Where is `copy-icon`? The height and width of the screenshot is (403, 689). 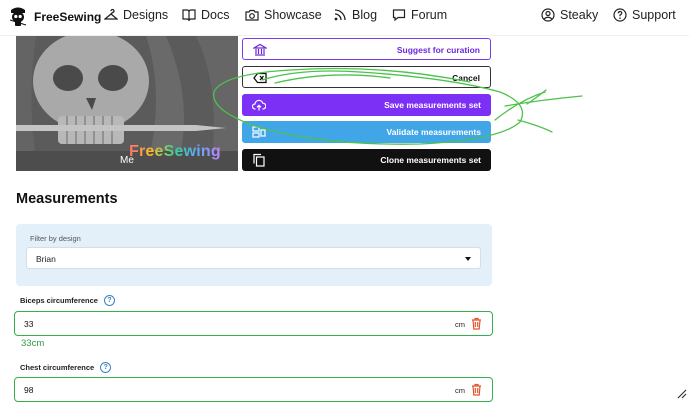
copy-icon is located at coordinates (259, 160).